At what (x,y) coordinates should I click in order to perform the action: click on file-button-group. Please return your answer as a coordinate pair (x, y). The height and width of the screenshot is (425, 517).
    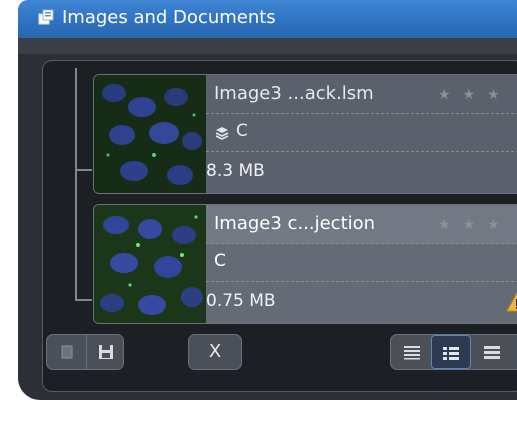
    Looking at the image, I should click on (85, 352).